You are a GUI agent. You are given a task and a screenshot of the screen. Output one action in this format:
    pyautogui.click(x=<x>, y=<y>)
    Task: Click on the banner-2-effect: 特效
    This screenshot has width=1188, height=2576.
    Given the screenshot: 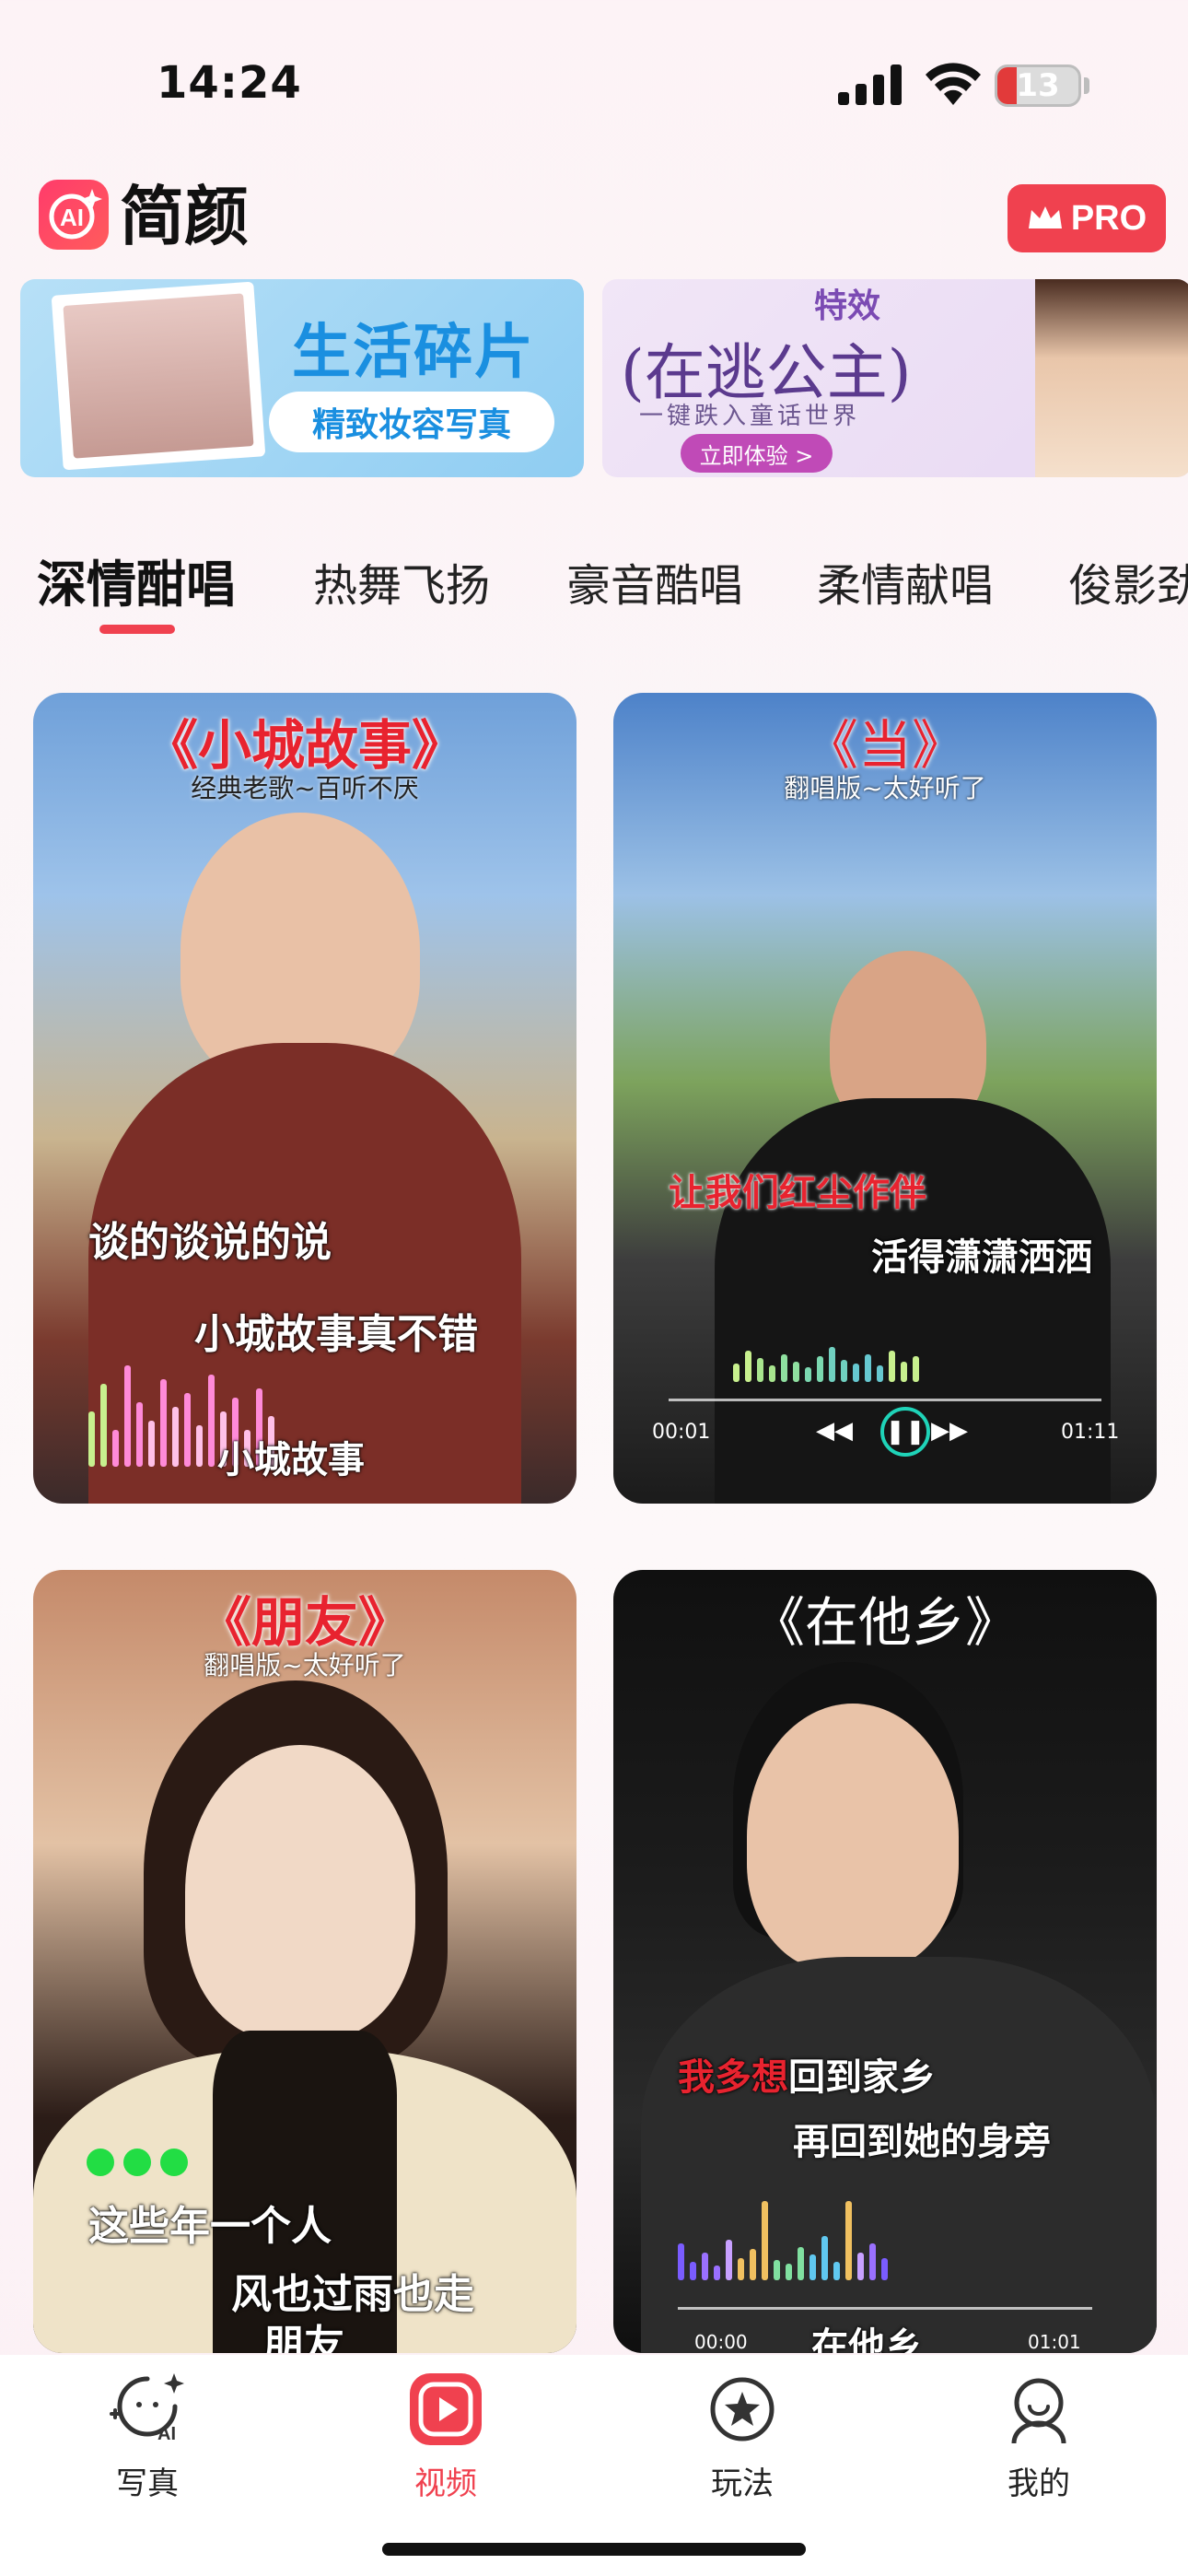 What is the action you would take?
    pyautogui.click(x=847, y=306)
    